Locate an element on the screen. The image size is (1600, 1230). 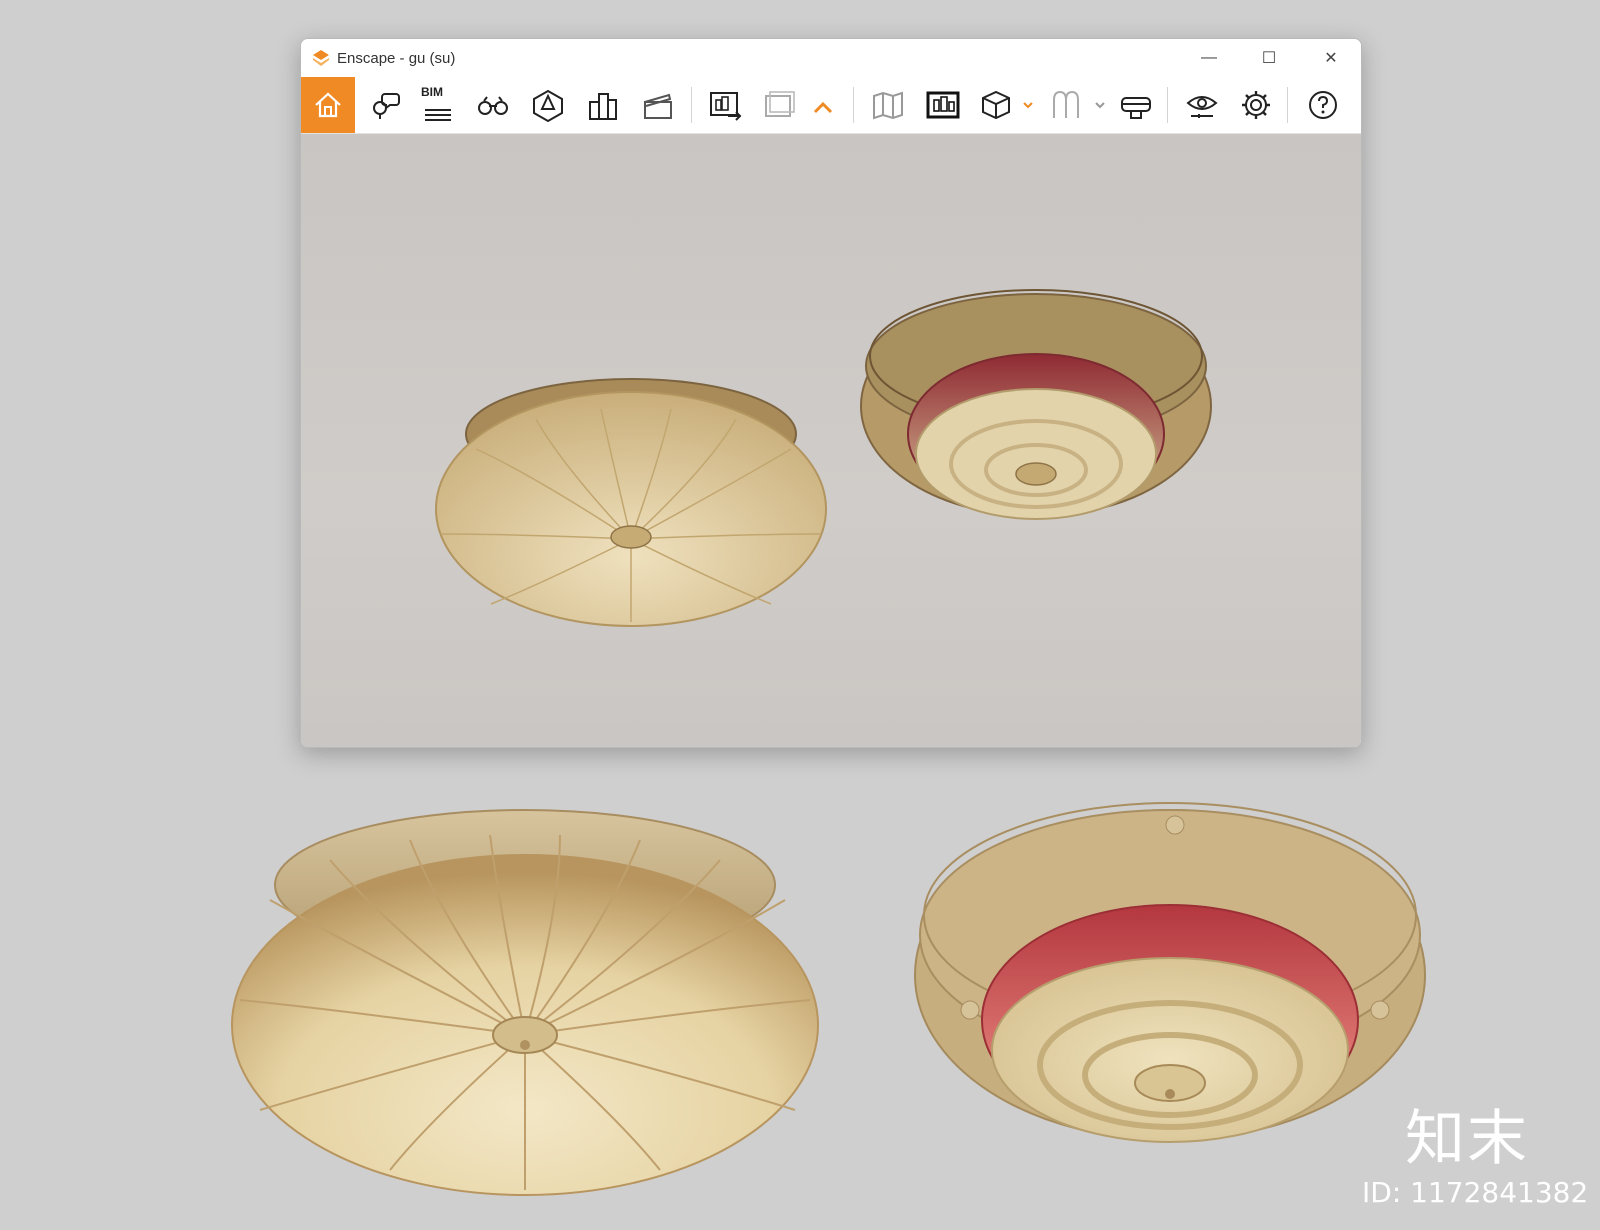
collapse-toolbar-button is located at coordinates (823, 105).